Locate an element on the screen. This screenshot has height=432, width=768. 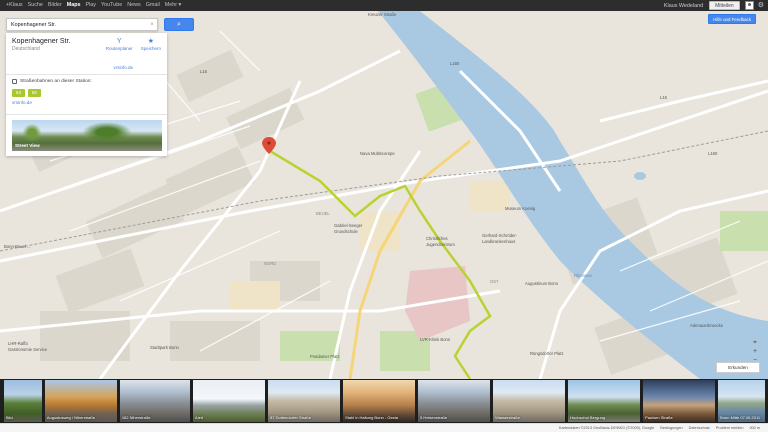
user-name: Klaus Wedeland is located at coordinates (683, 6).